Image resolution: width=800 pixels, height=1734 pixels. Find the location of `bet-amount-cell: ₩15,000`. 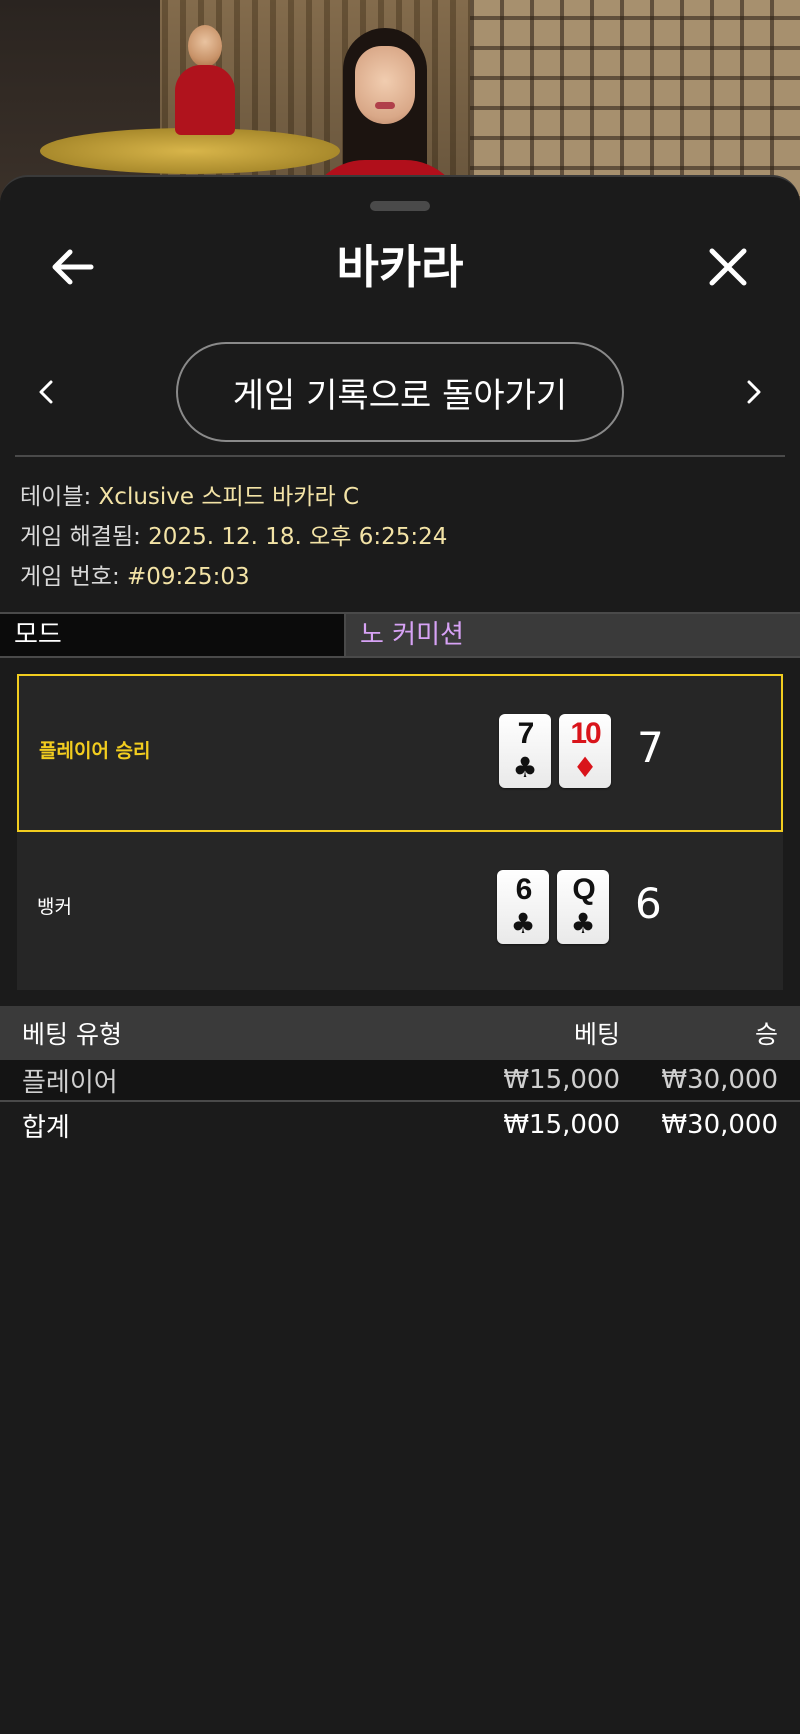

bet-amount-cell: ₩15,000 is located at coordinates (561, 1080).